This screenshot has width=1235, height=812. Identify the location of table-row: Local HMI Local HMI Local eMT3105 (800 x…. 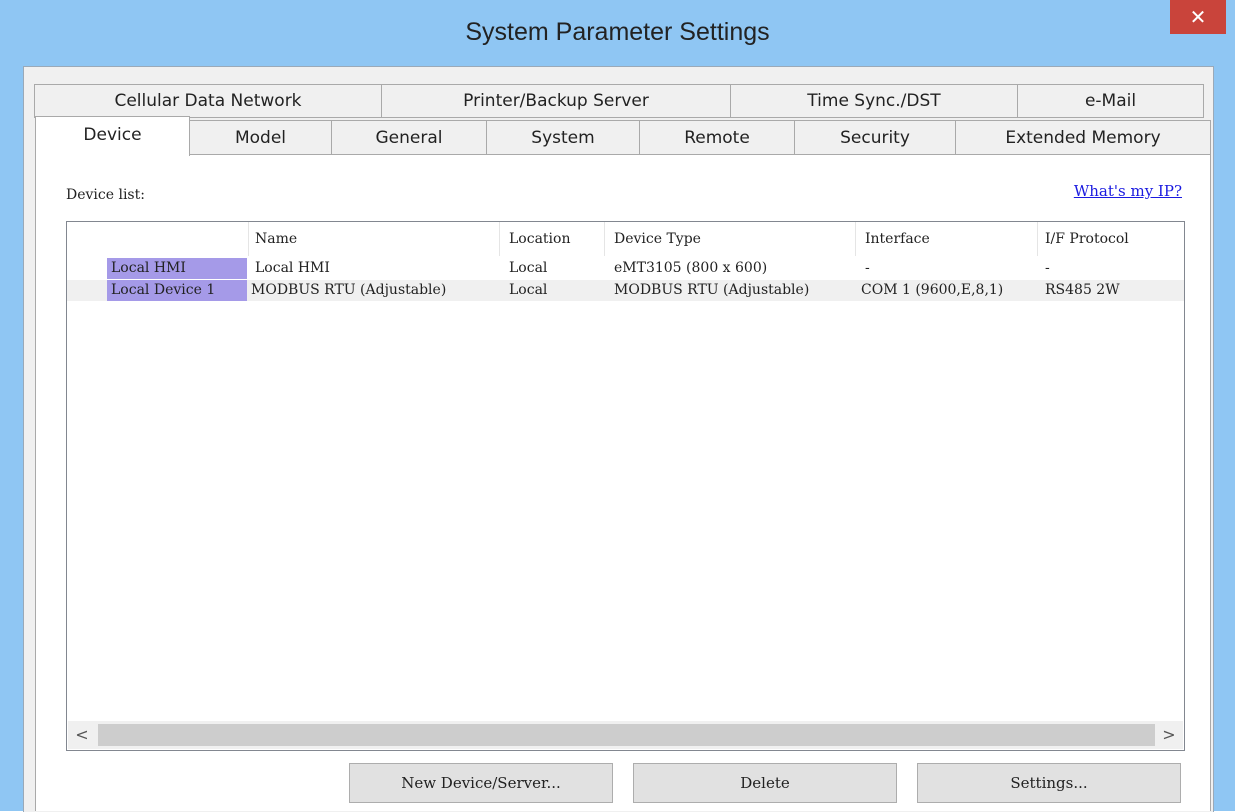
(625, 268).